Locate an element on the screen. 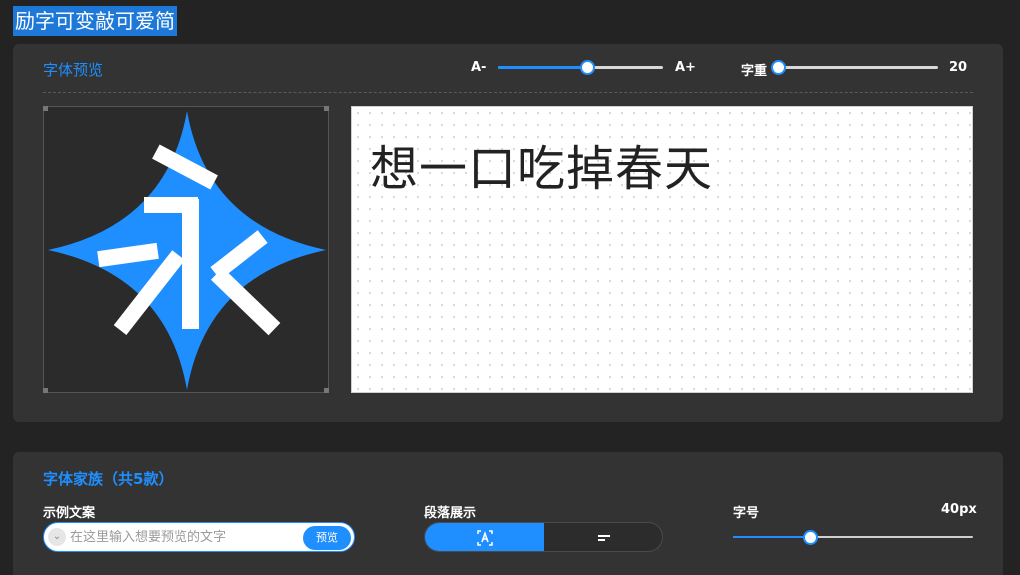  size-slider-thumb is located at coordinates (588, 67).